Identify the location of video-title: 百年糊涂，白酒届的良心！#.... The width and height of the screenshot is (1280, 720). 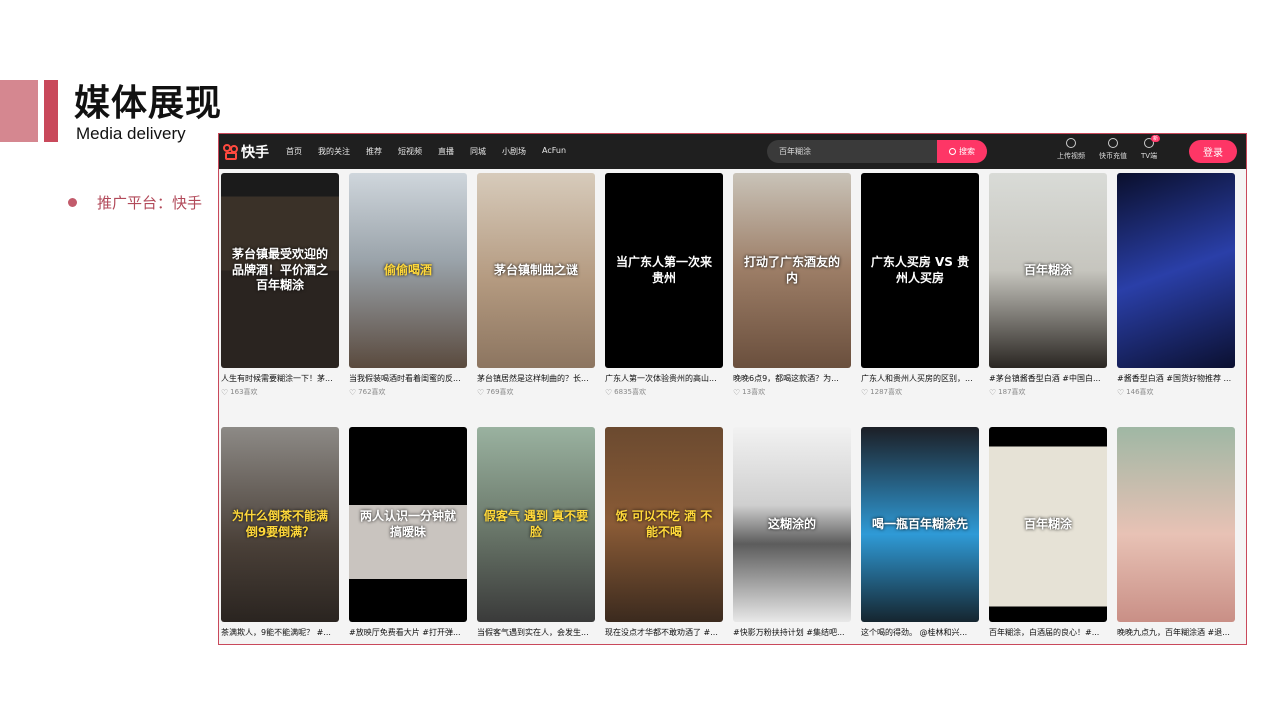
(1048, 632).